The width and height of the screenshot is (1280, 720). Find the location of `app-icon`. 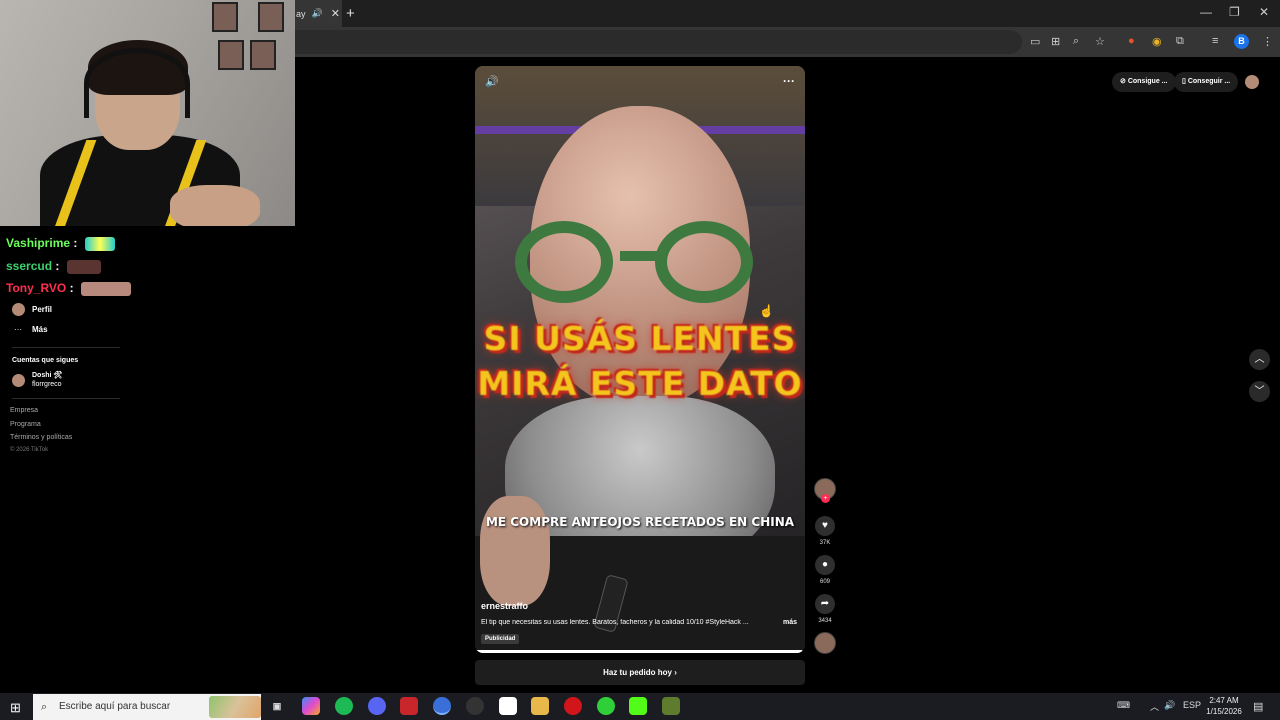

app-icon is located at coordinates (508, 706).